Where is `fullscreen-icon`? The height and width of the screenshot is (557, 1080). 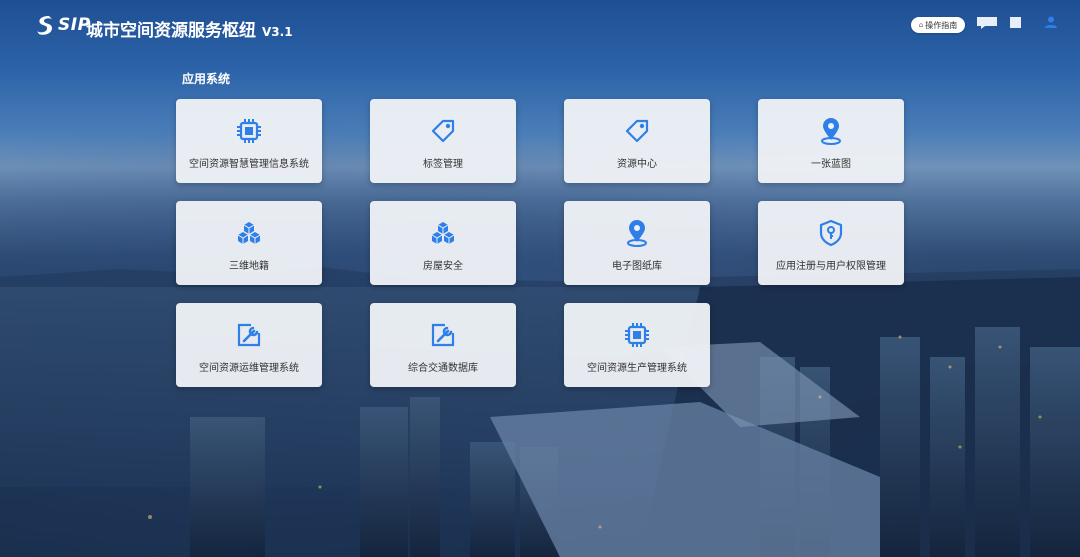 fullscreen-icon is located at coordinates (1015, 22).